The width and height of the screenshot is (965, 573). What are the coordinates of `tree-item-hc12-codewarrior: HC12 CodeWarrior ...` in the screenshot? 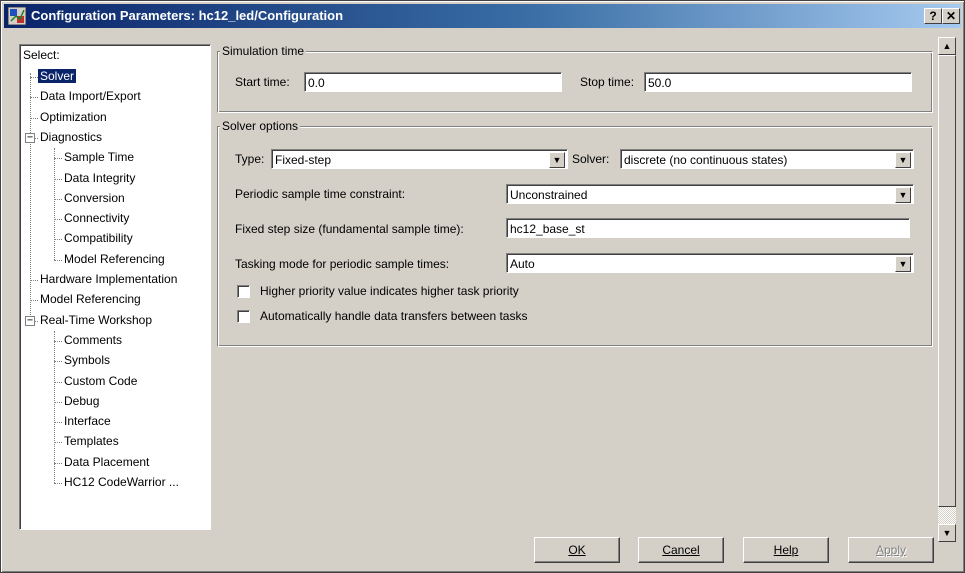 It's located at (121, 482).